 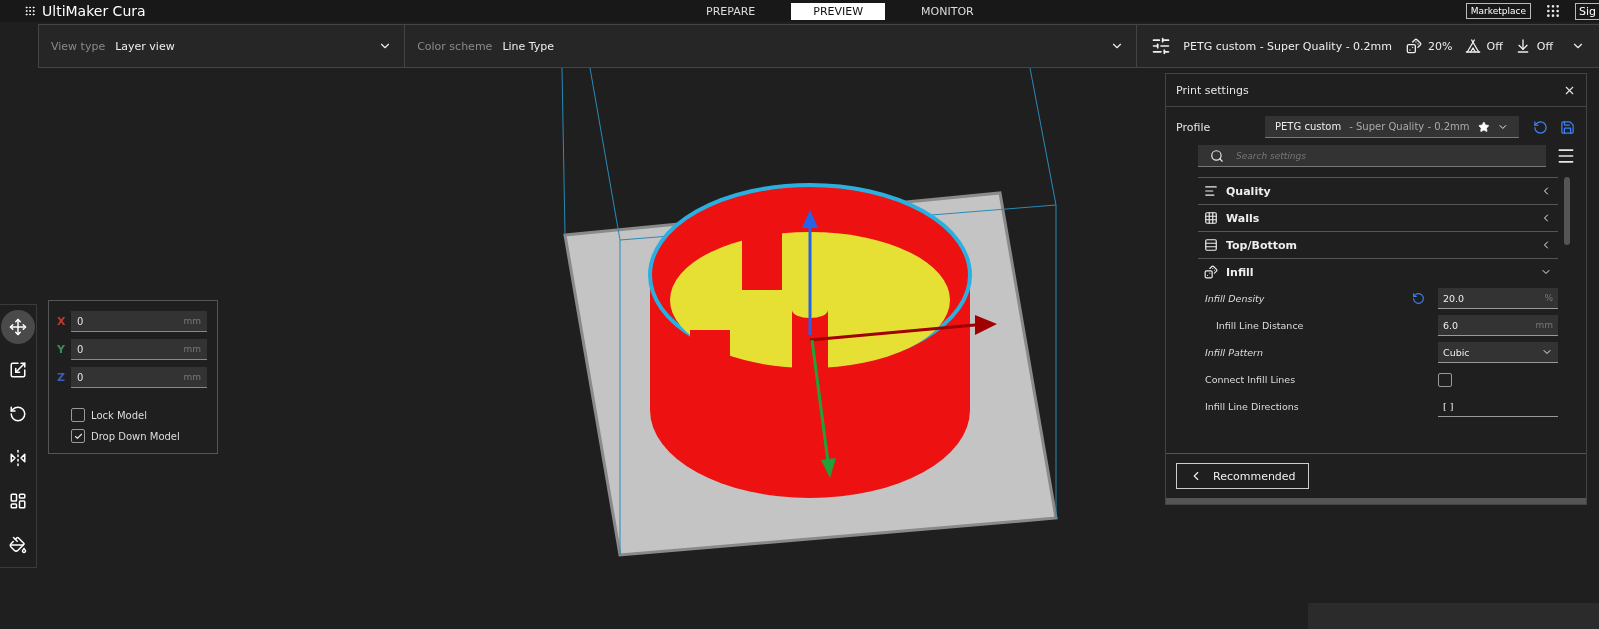 I want to click on search-field: Search settings, so click(x=1372, y=156).